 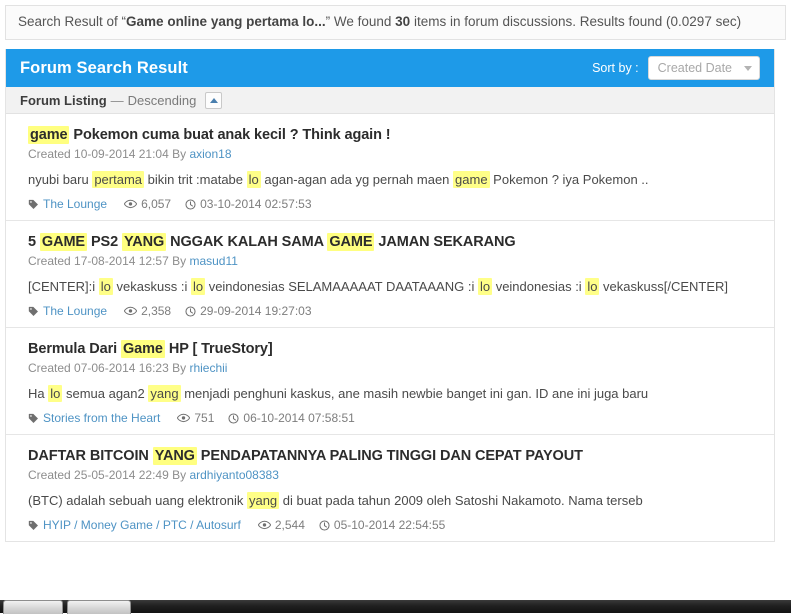 What do you see at coordinates (256, 204) in the screenshot?
I see `result-time-value: 03-10-2014 02:57:53` at bounding box center [256, 204].